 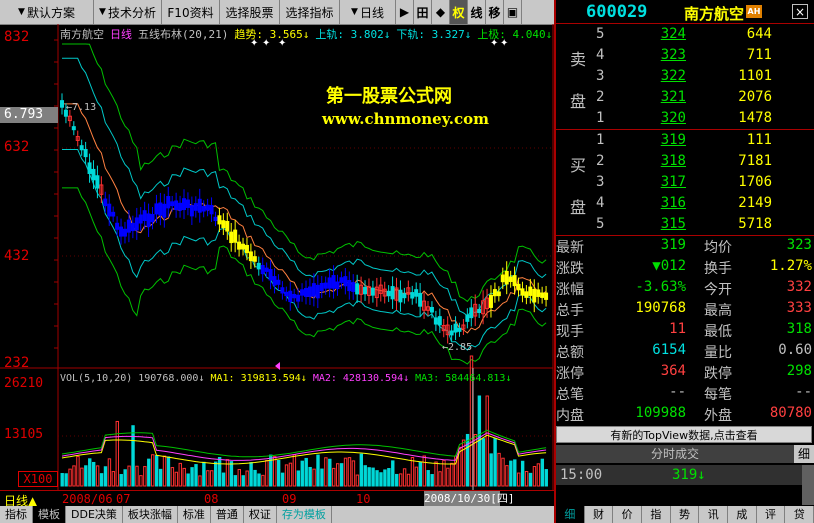 I want to click on rights-button: 权, so click(x=459, y=12).